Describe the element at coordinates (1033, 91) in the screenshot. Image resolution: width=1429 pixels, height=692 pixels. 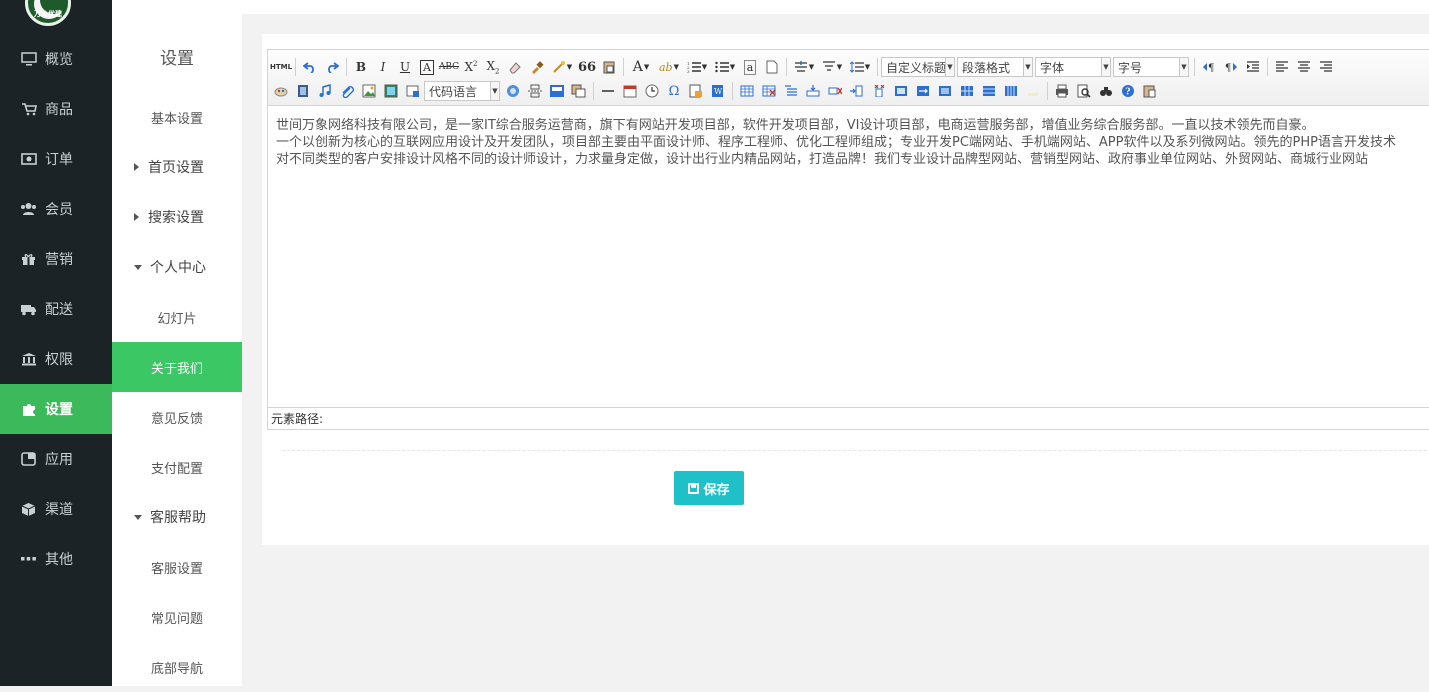
I see `chart-disabled-icon` at that location.